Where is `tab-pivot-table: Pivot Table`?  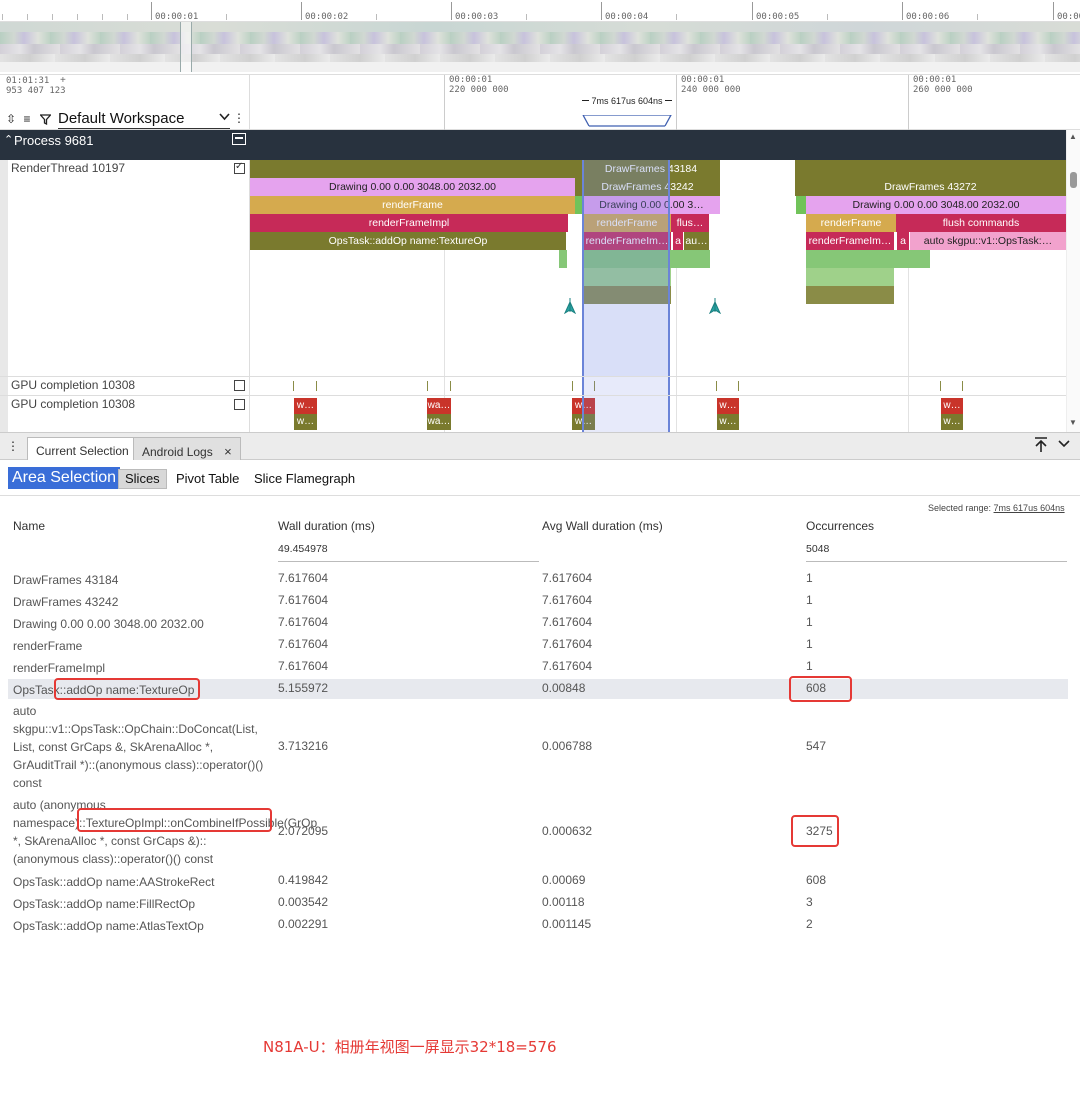
tab-pivot-table: Pivot Table is located at coordinates (207, 478).